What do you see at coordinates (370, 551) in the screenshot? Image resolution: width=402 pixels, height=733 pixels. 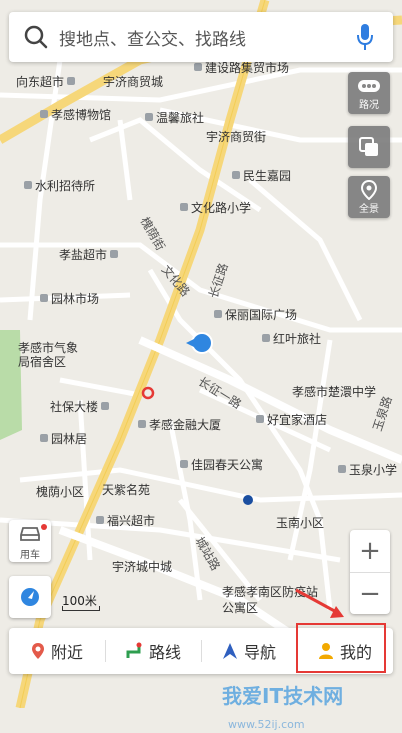 I see `zoom-in-button: +` at bounding box center [370, 551].